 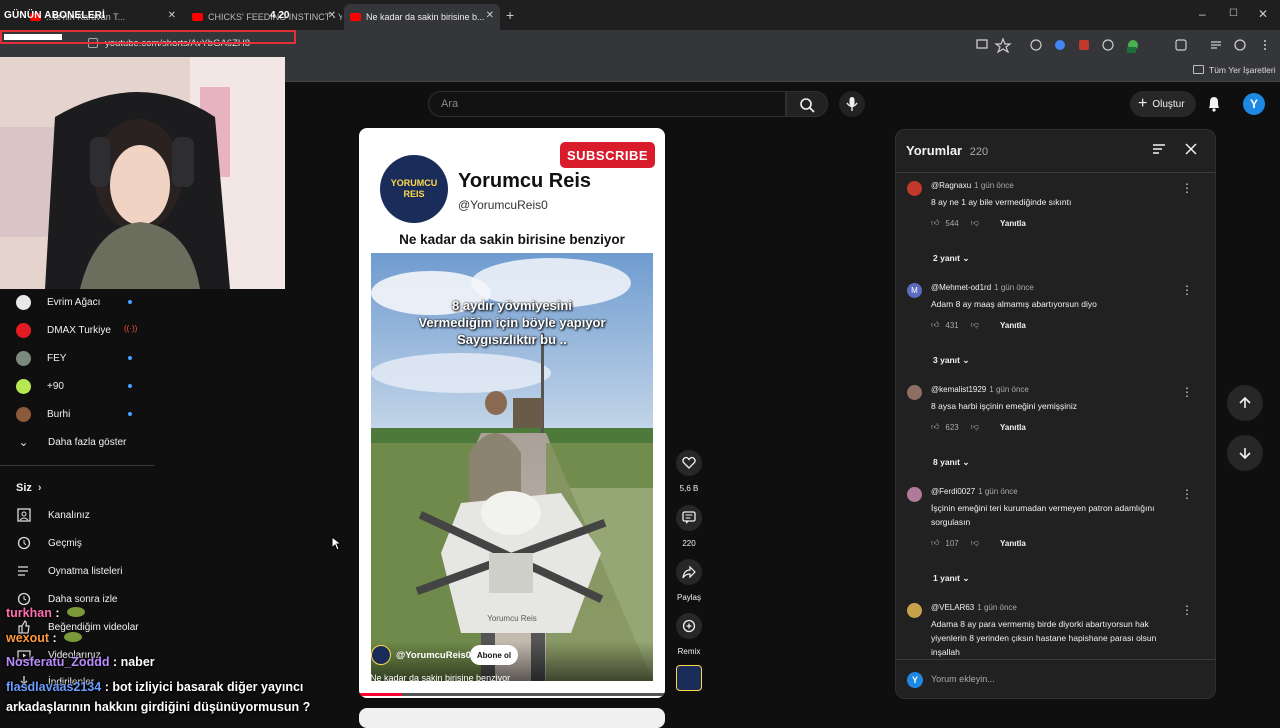 I want to click on you-section-header: Siz ›, so click(x=29, y=488).